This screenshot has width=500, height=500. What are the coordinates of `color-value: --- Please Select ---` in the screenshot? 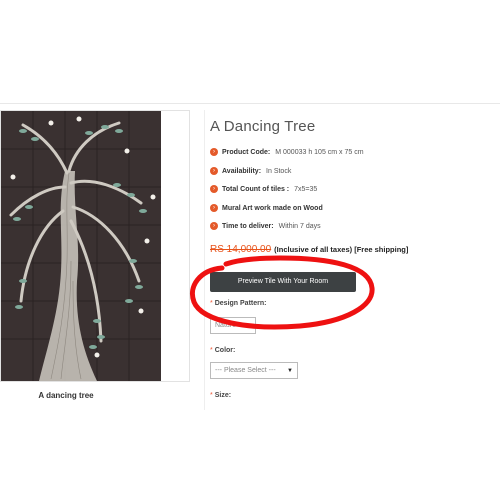 It's located at (245, 370).